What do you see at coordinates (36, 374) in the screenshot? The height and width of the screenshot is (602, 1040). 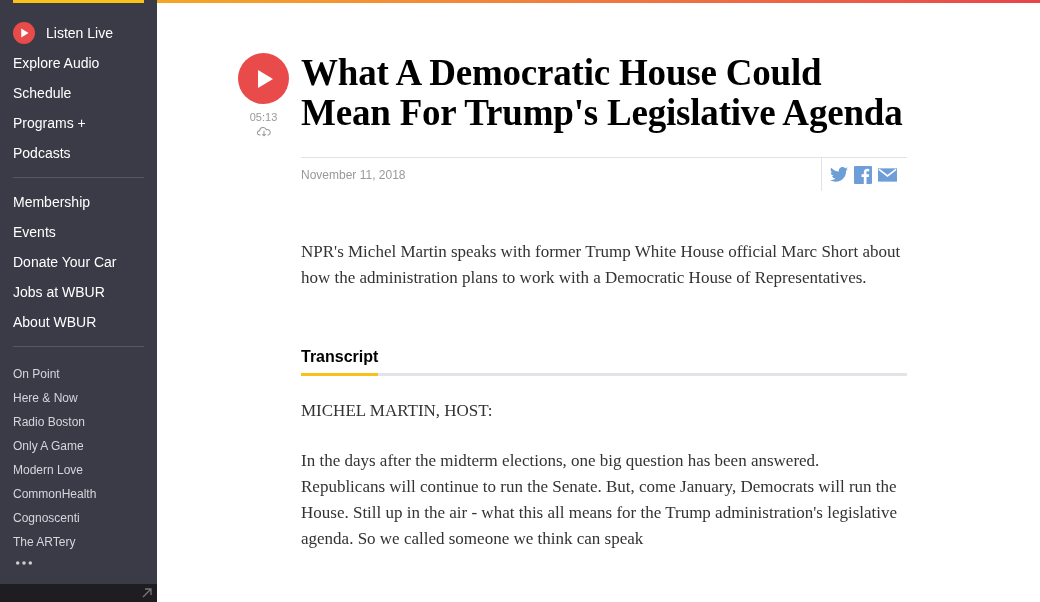 I see `nav-link: On Point` at bounding box center [36, 374].